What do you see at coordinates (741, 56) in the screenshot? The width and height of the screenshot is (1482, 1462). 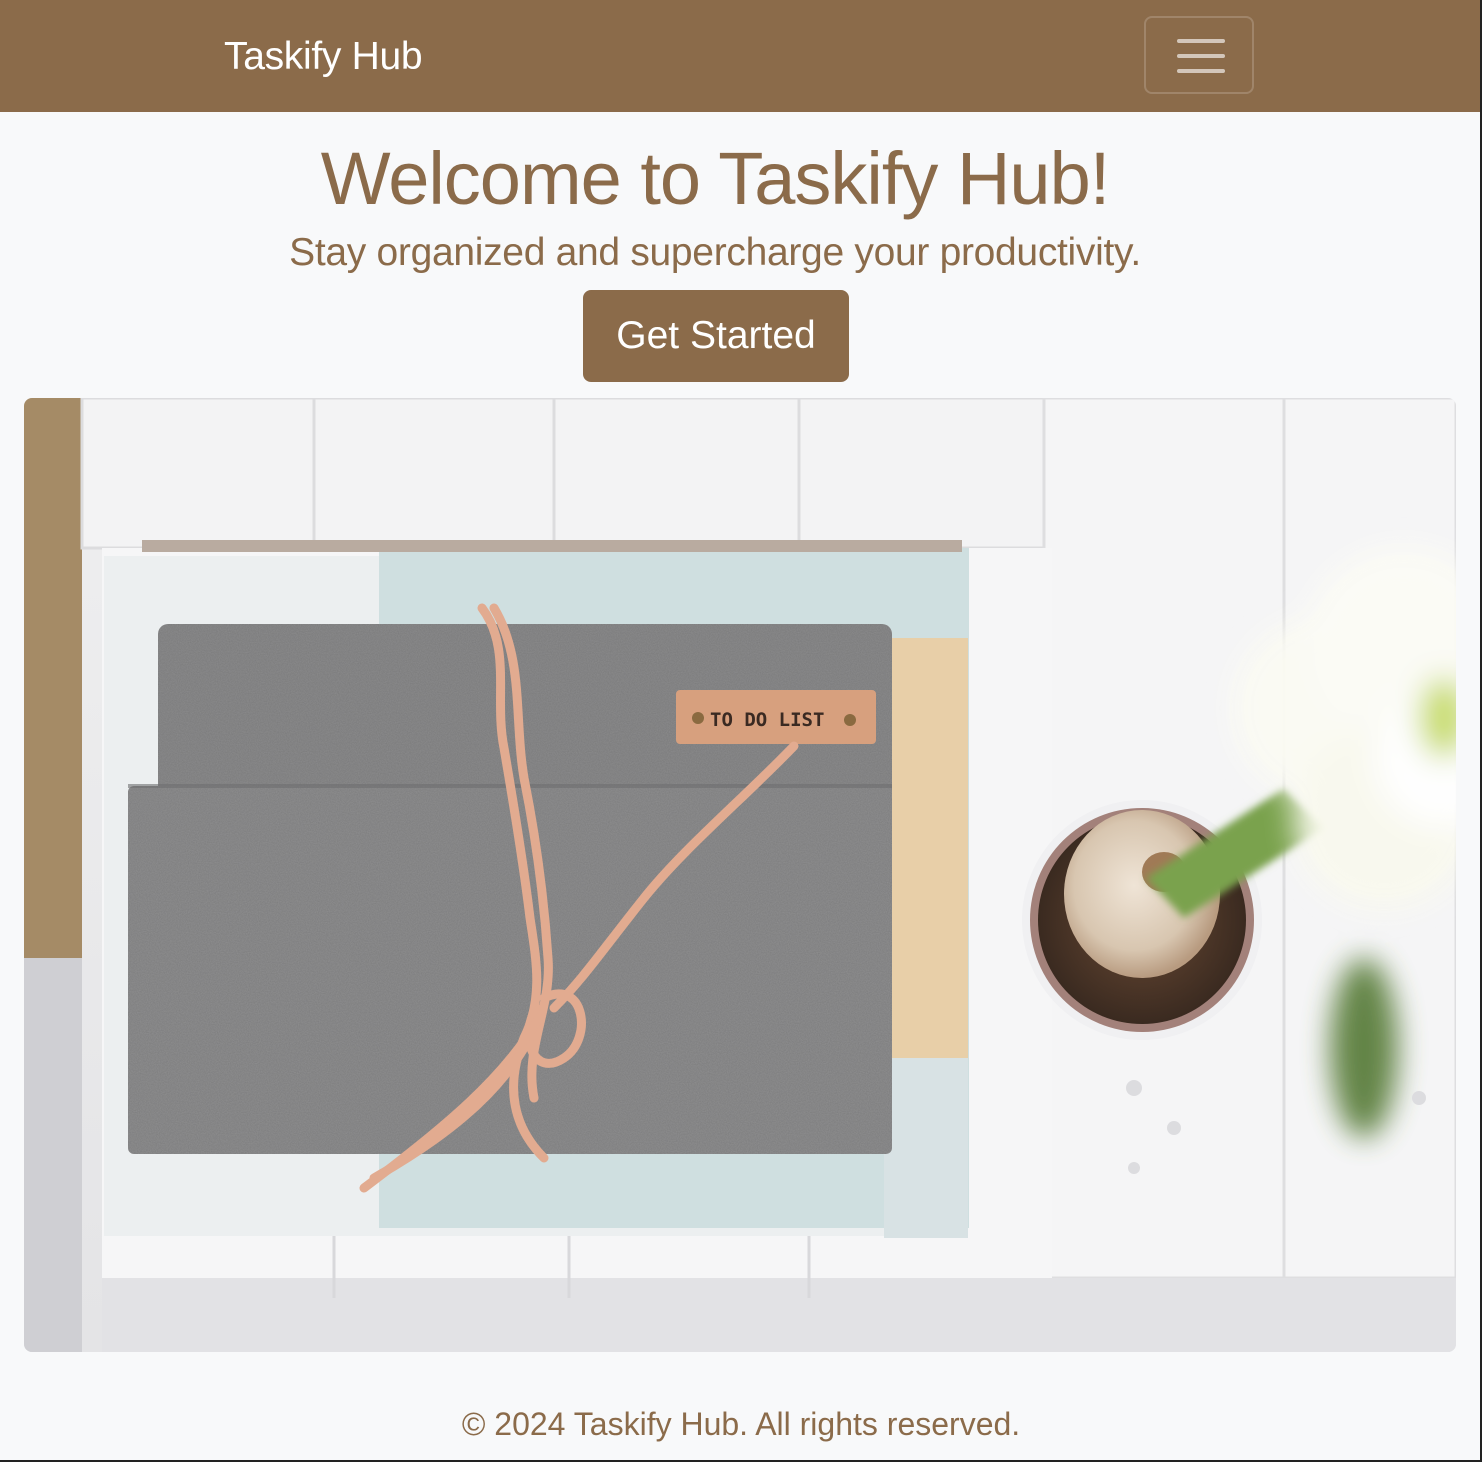 I see `navbar: Taskify Hub` at bounding box center [741, 56].